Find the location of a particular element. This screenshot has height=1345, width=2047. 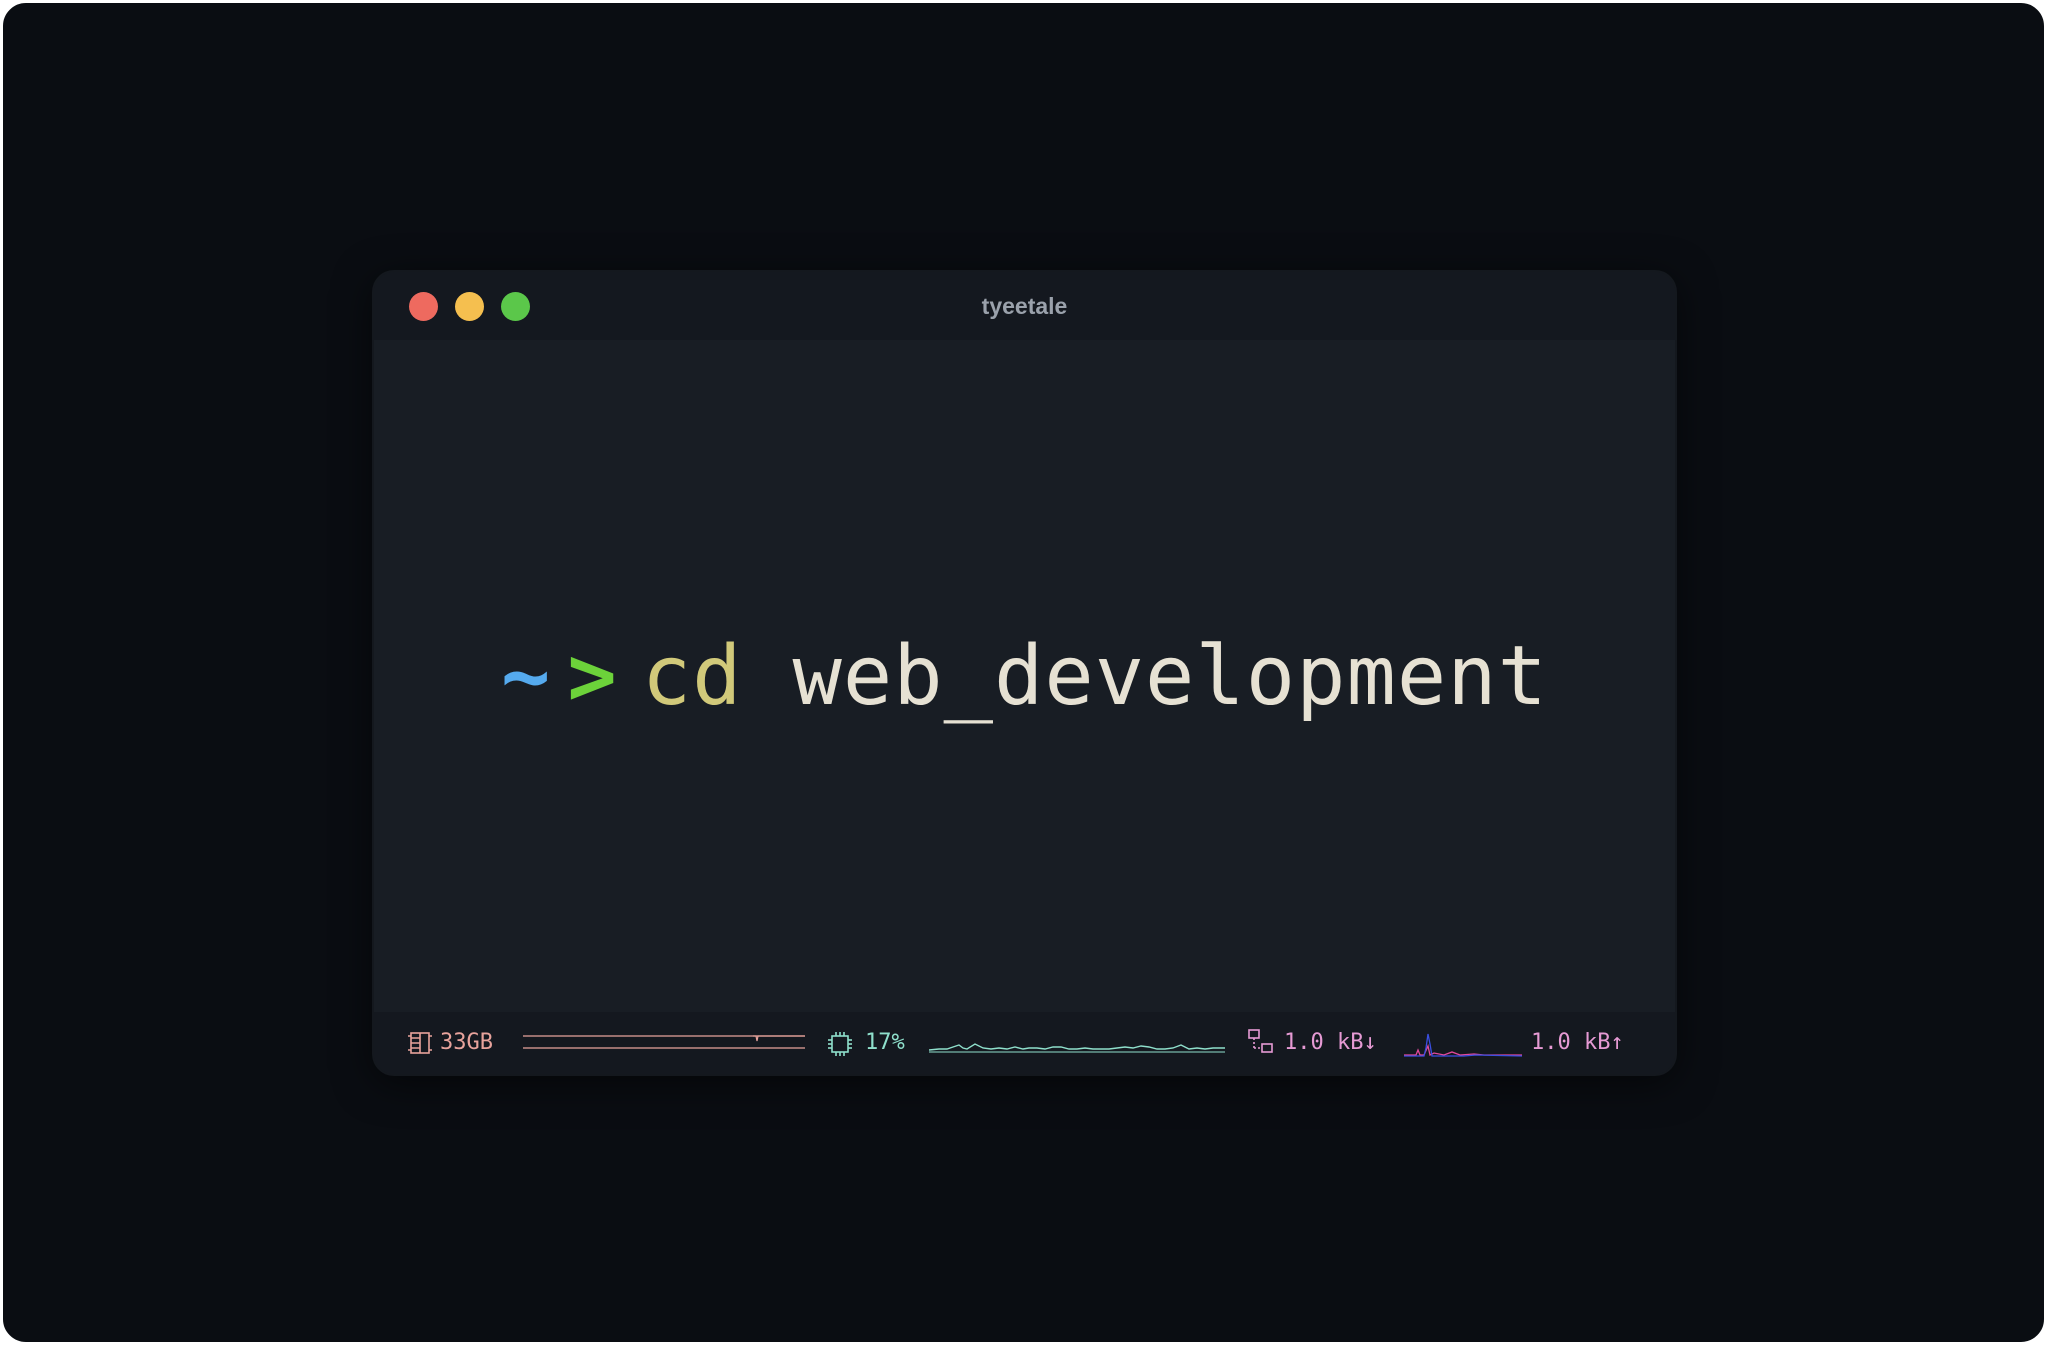

network-up-value: 1.0 kB↑ is located at coordinates (1577, 1042).